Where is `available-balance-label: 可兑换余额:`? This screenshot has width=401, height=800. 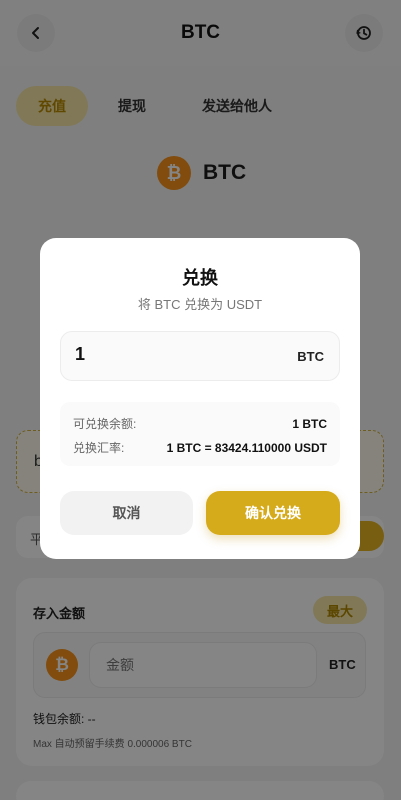
available-balance-label: 可兑换余额: is located at coordinates (105, 424).